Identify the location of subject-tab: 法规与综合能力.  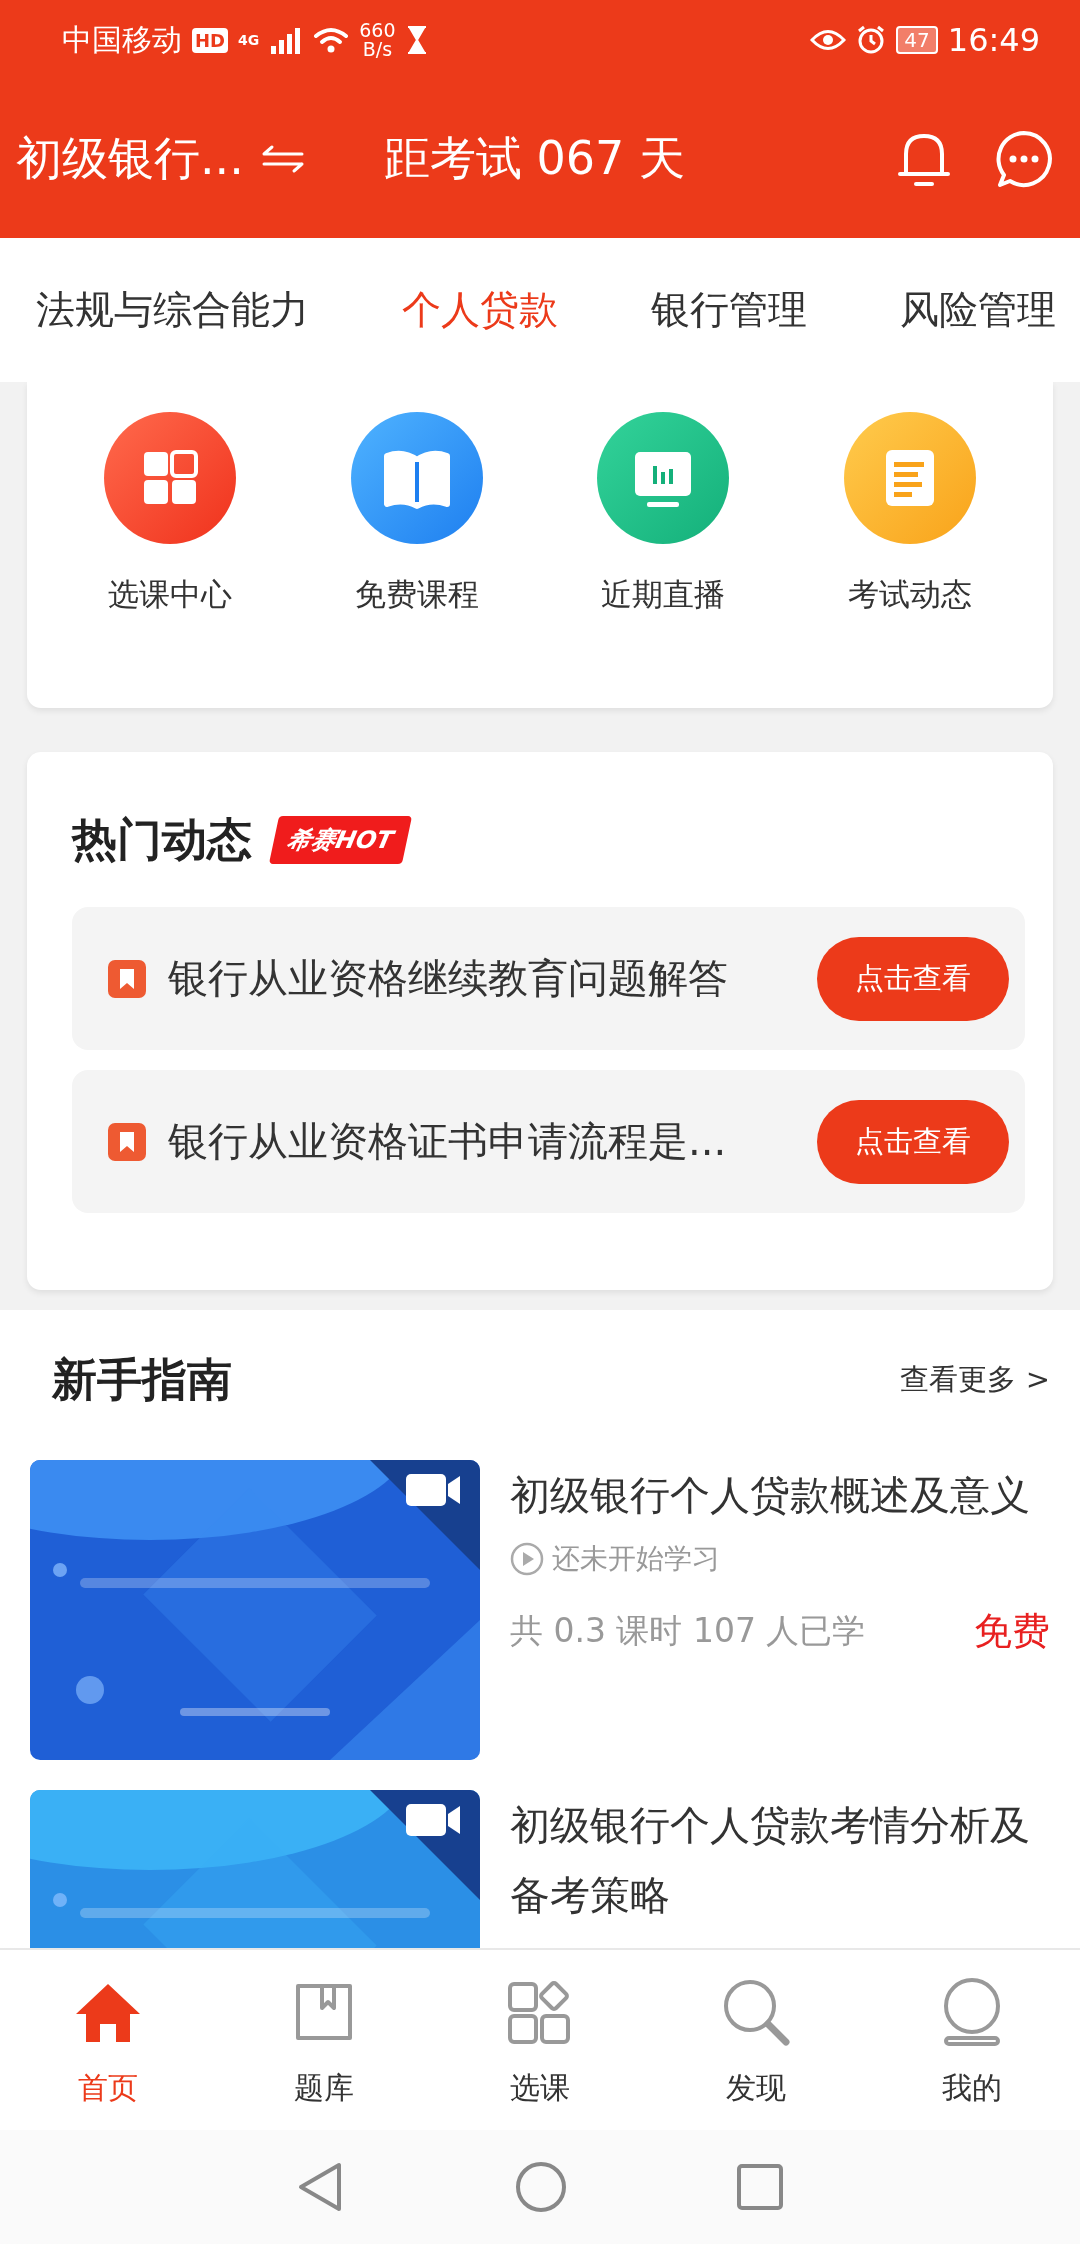
(172, 310).